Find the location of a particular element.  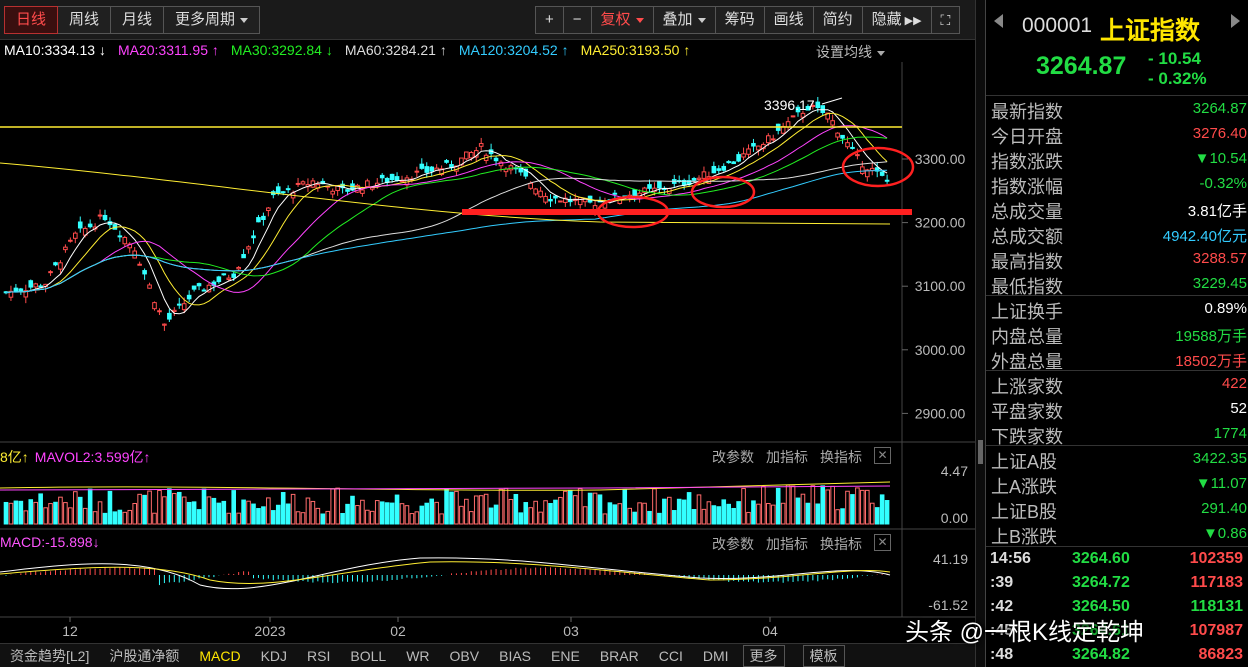

set-ma-button: 设置均线 is located at coordinates (850, 52).